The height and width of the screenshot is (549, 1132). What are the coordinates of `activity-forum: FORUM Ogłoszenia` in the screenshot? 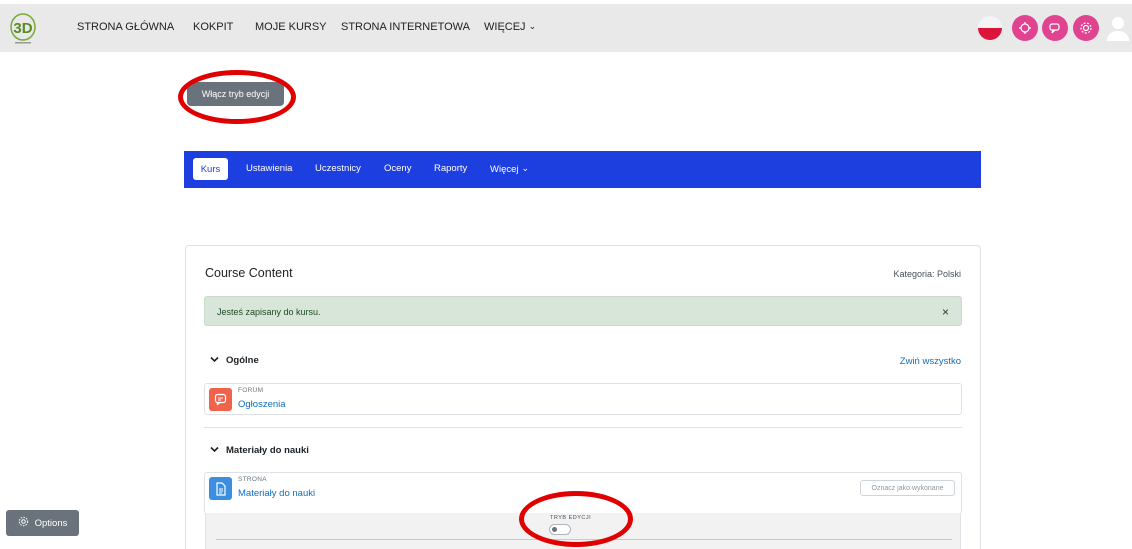 It's located at (583, 399).